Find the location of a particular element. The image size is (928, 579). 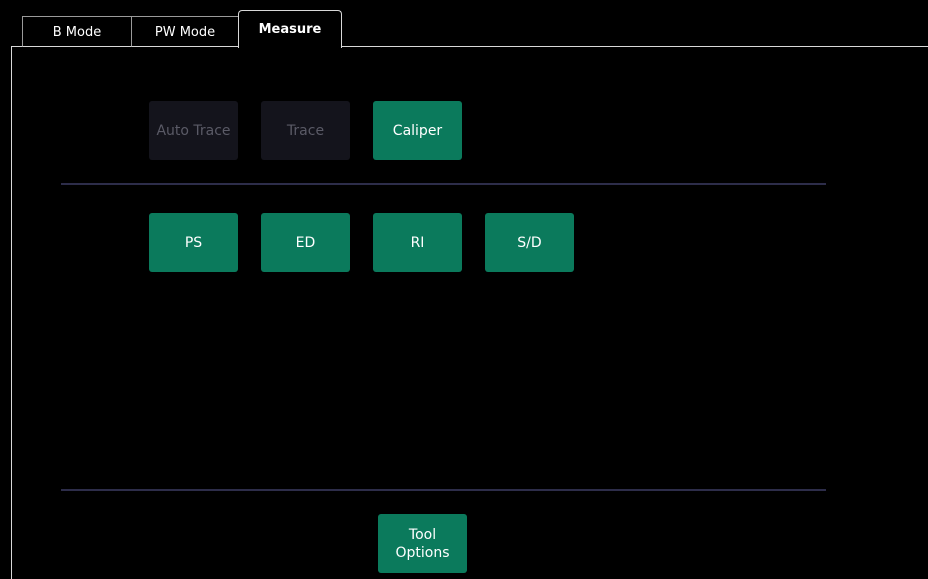

tab-label: PW Mode is located at coordinates (185, 32).